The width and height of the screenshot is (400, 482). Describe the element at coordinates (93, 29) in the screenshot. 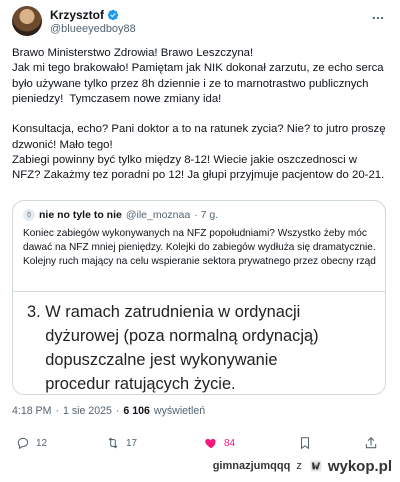

I see `author-handle: @blueeyedboy88` at that location.